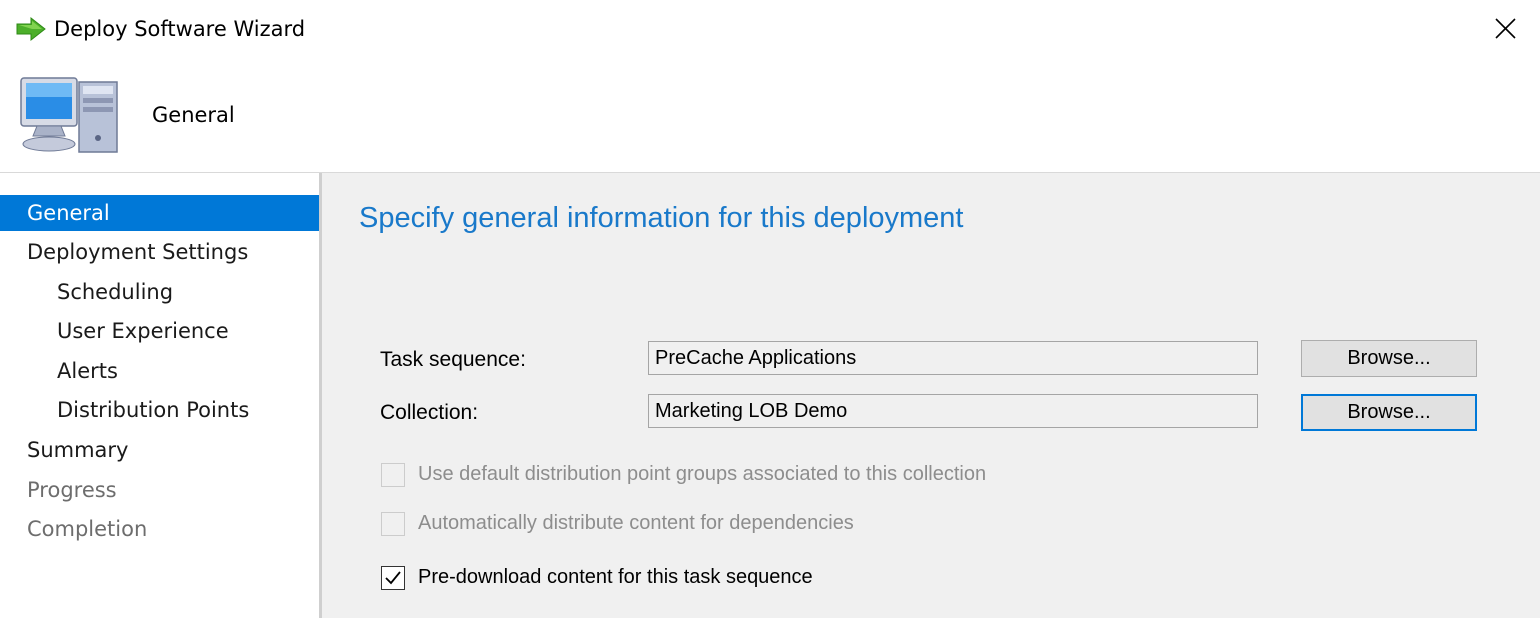  I want to click on sidebar-item-progress: Progress, so click(72, 490).